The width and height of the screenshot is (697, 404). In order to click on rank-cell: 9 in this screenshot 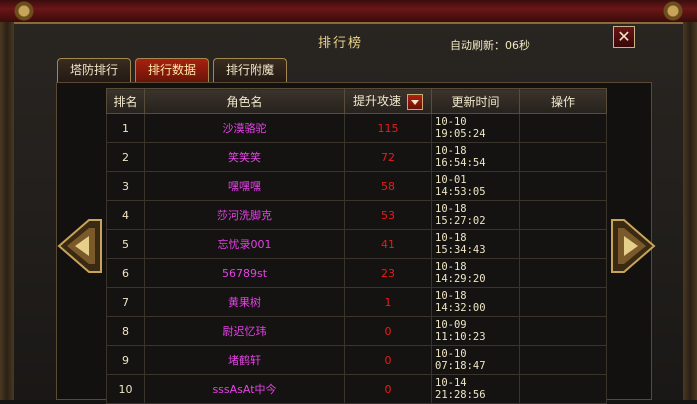, I will do `click(125, 360)`.